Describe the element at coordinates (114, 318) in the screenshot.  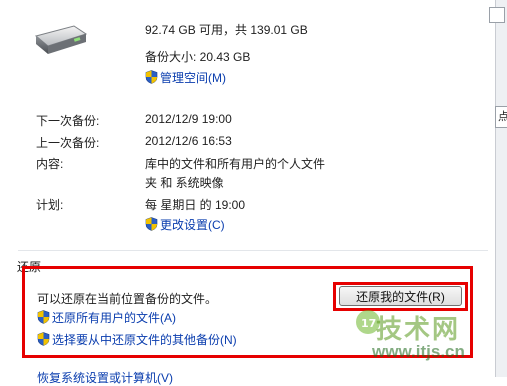
I see `restore-all-users-label: 还原所有用户的文件(A)` at that location.